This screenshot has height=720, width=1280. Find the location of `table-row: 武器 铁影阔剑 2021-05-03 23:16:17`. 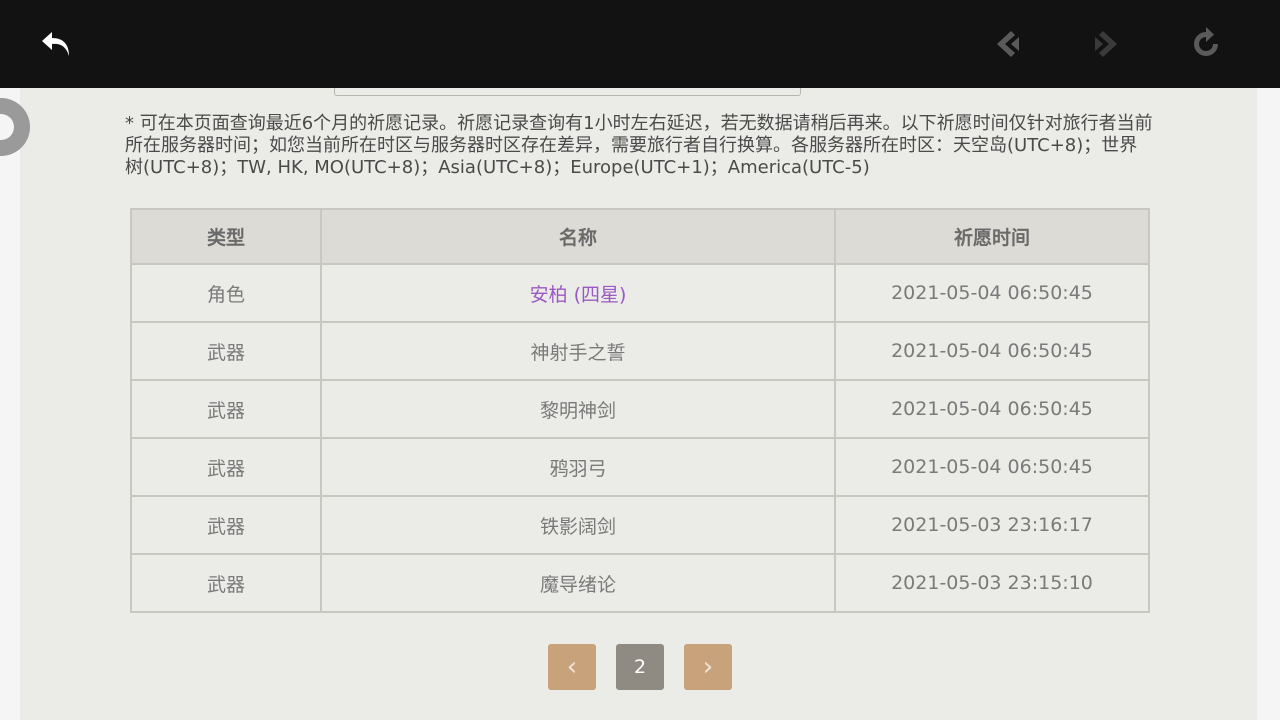

table-row: 武器 铁影阔剑 2021-05-03 23:16:17 is located at coordinates (640, 525).